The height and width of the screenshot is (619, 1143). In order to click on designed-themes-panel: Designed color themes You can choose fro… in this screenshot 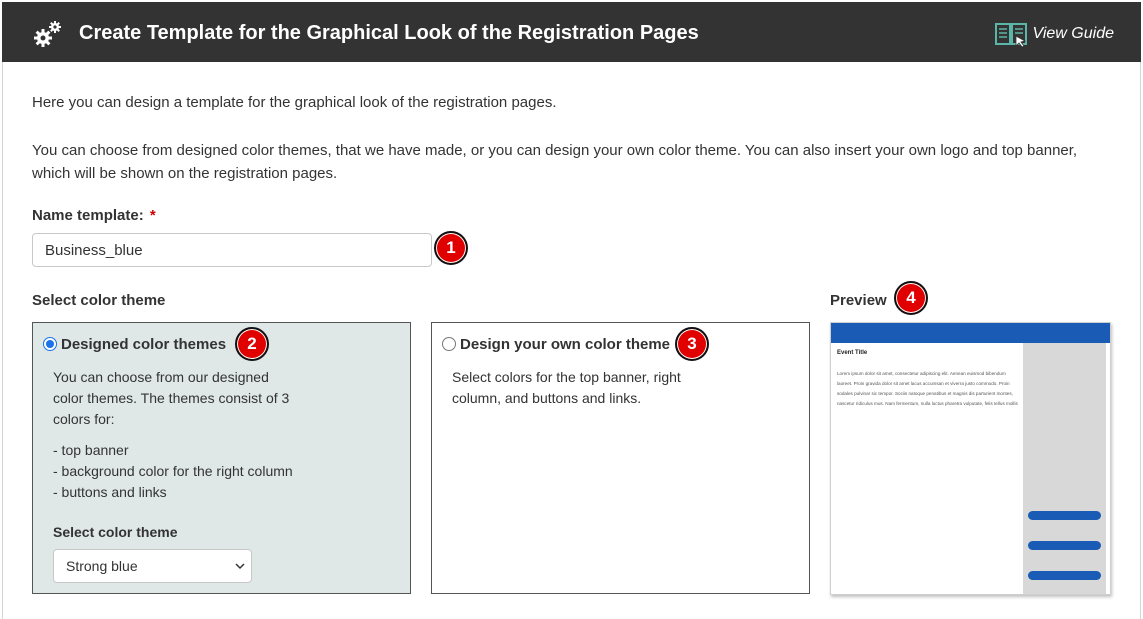, I will do `click(221, 458)`.